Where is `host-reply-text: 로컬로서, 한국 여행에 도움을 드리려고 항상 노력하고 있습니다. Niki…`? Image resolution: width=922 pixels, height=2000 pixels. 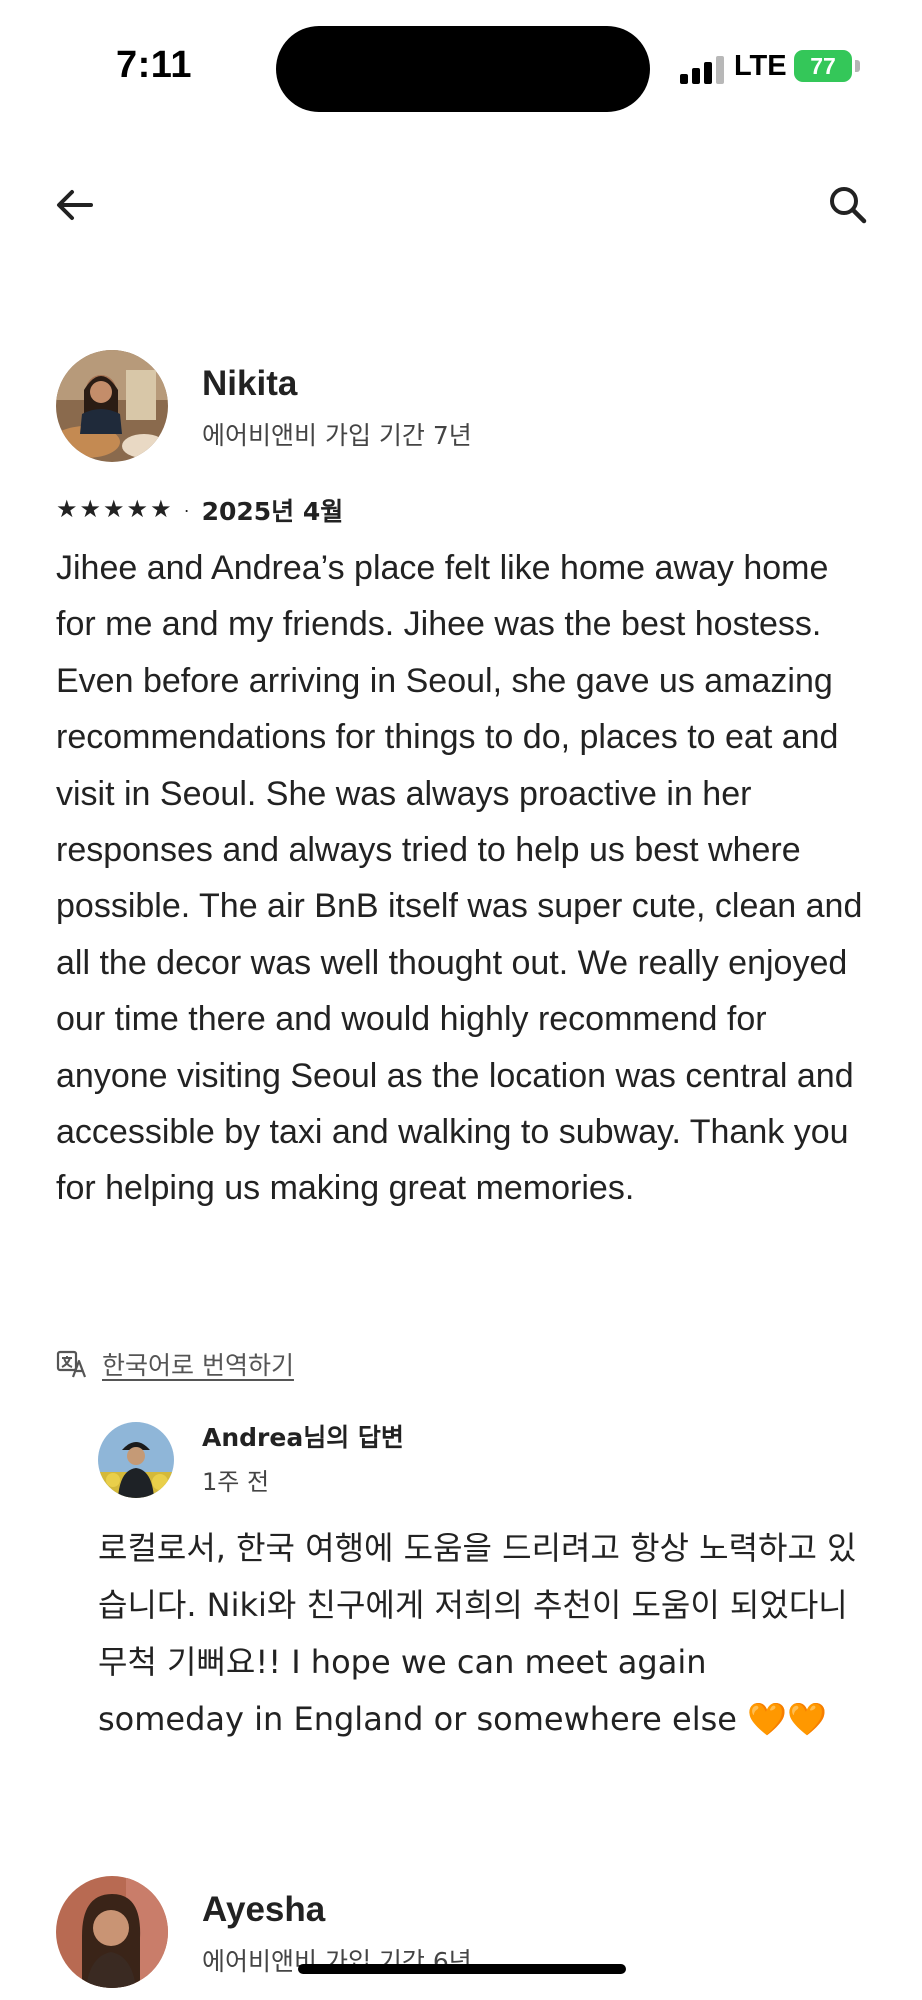 host-reply-text: 로컬로서, 한국 여행에 도움을 드리려고 항상 노력하고 있습니다. Niki… is located at coordinates (477, 1633).